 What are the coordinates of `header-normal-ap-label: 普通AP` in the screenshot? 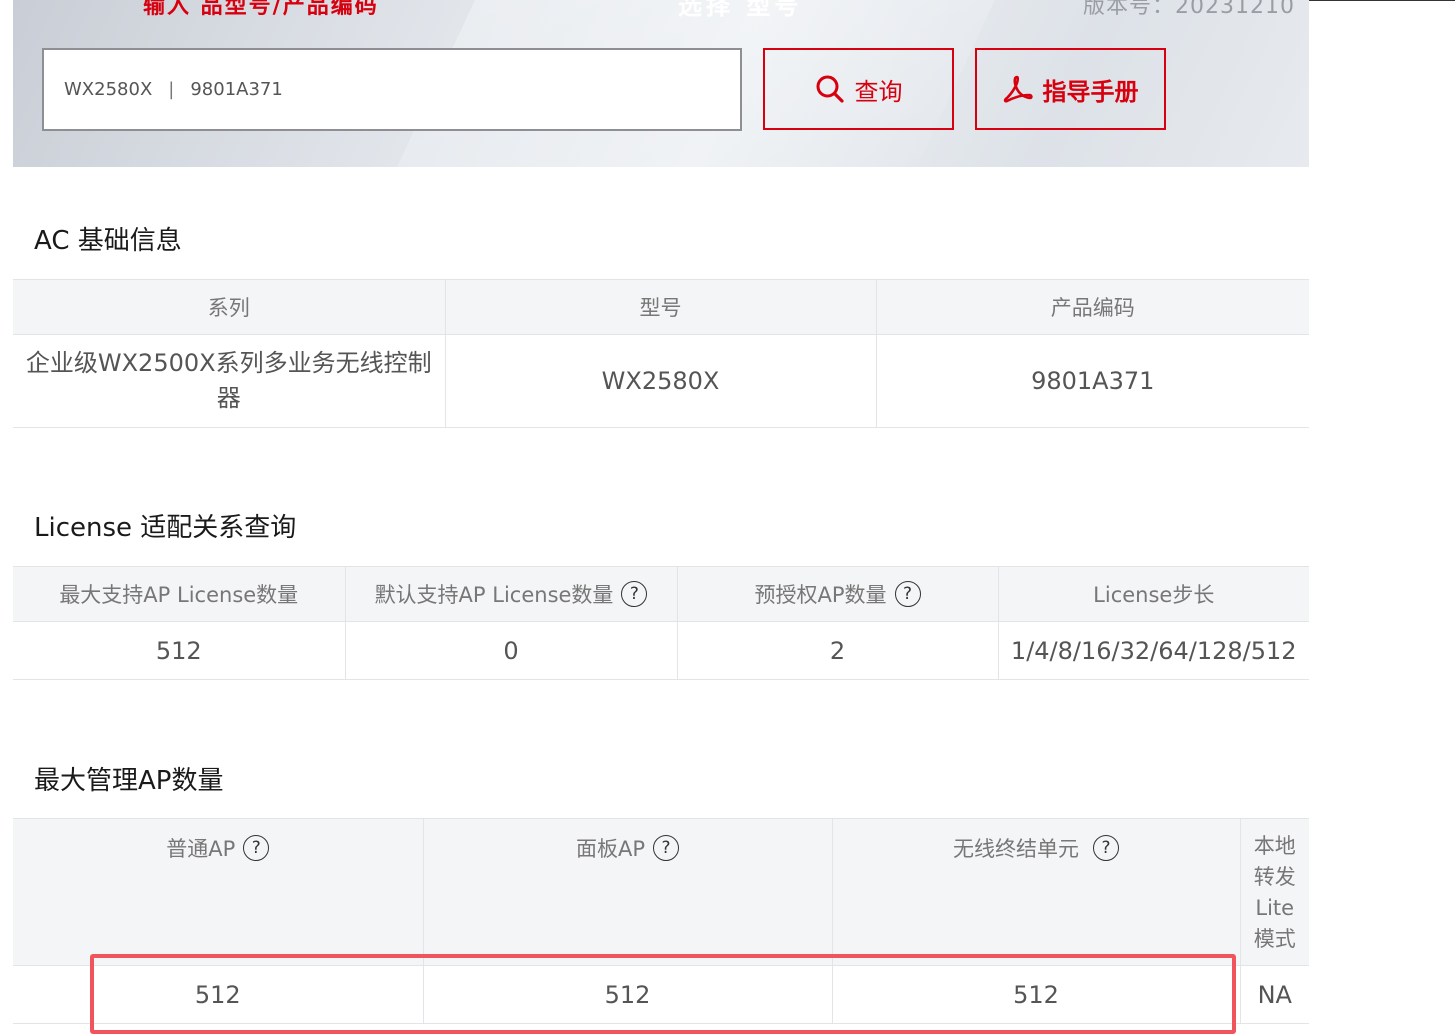 It's located at (201, 849).